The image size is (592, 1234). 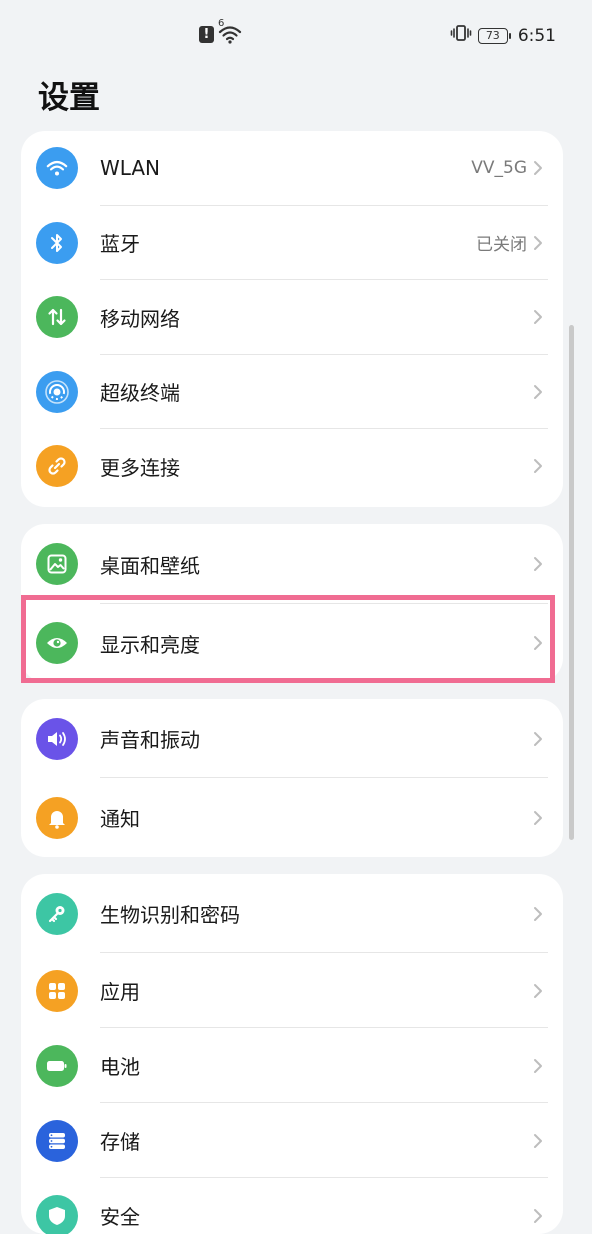 What do you see at coordinates (57, 818) in the screenshot?
I see `bell-icon` at bounding box center [57, 818].